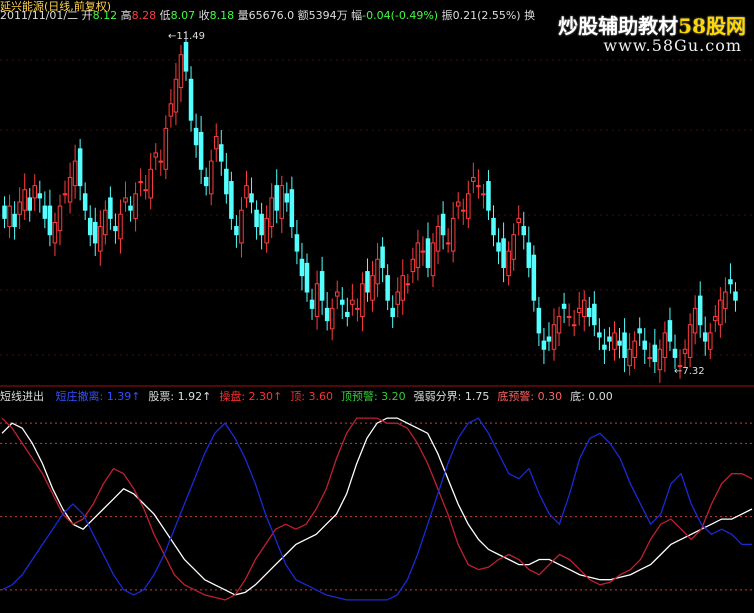 This screenshot has width=754, height=613. Describe the element at coordinates (591, 396) in the screenshot. I see `indicator-item: 底: 0.00` at that location.